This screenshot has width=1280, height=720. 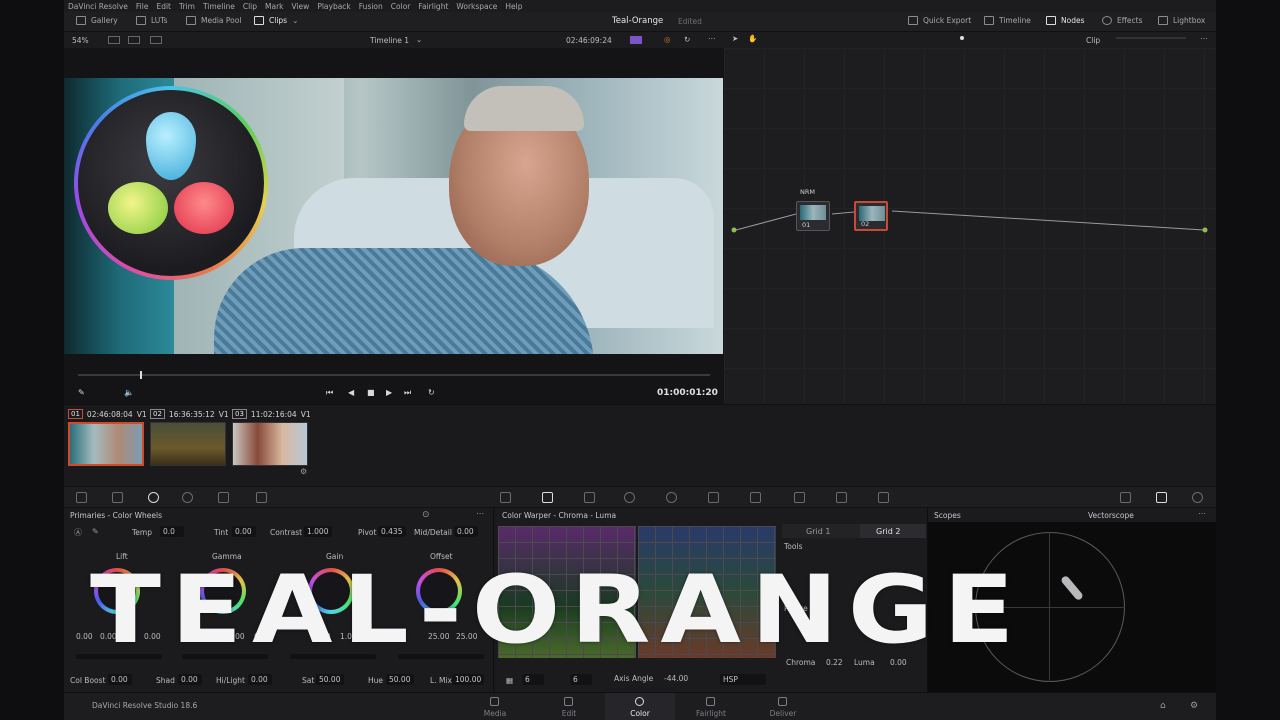 What do you see at coordinates (81, 392) in the screenshot?
I see `eyedropper-icon: ✎` at bounding box center [81, 392].